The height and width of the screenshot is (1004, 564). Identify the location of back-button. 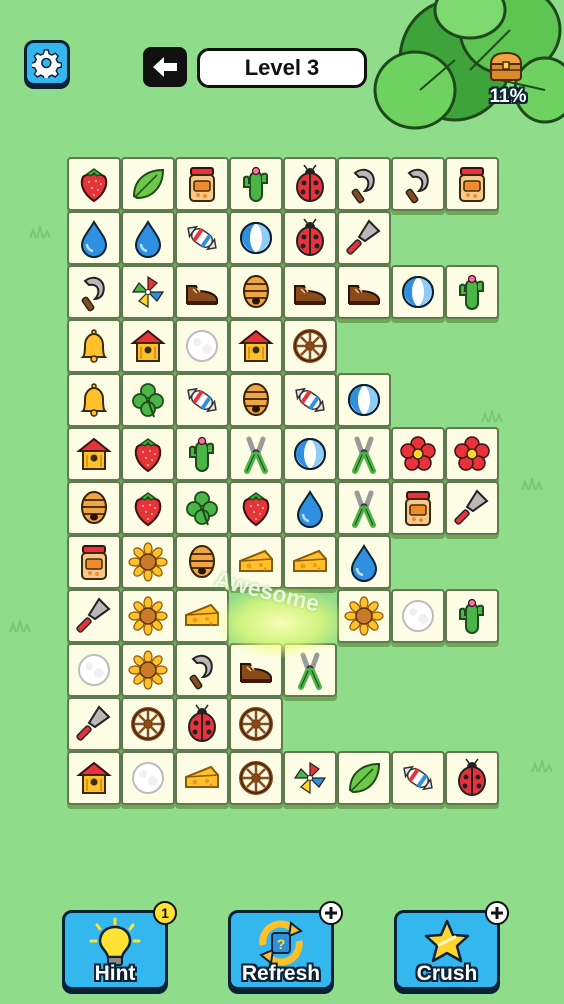
(165, 67).